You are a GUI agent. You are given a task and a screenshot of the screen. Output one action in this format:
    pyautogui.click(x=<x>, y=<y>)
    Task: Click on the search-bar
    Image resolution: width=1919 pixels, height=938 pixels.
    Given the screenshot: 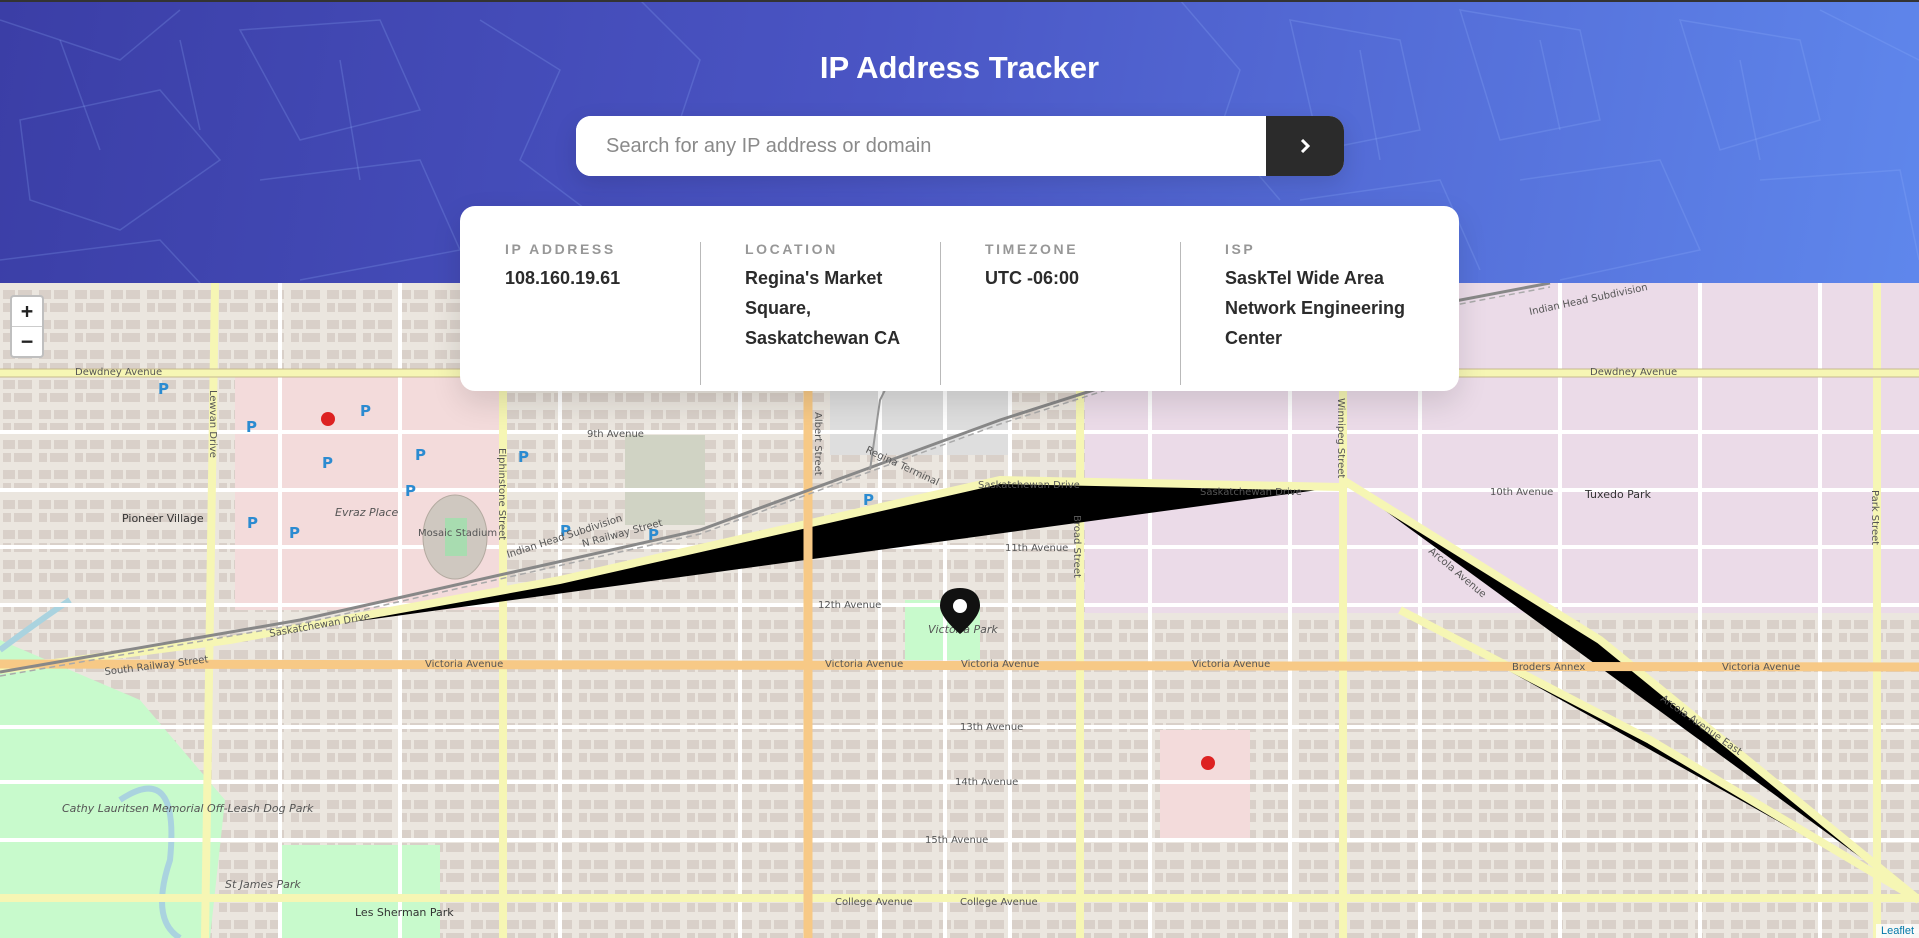 What is the action you would take?
    pyautogui.click(x=960, y=146)
    